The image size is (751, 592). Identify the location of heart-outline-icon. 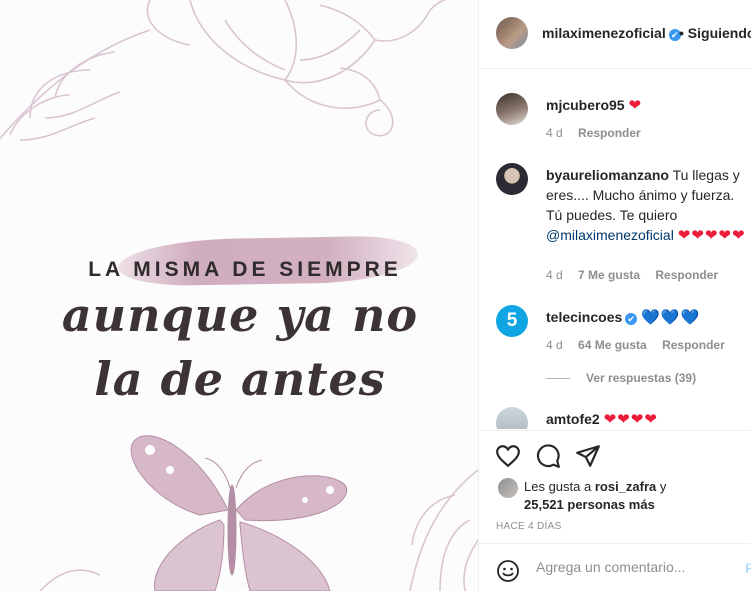
(508, 456).